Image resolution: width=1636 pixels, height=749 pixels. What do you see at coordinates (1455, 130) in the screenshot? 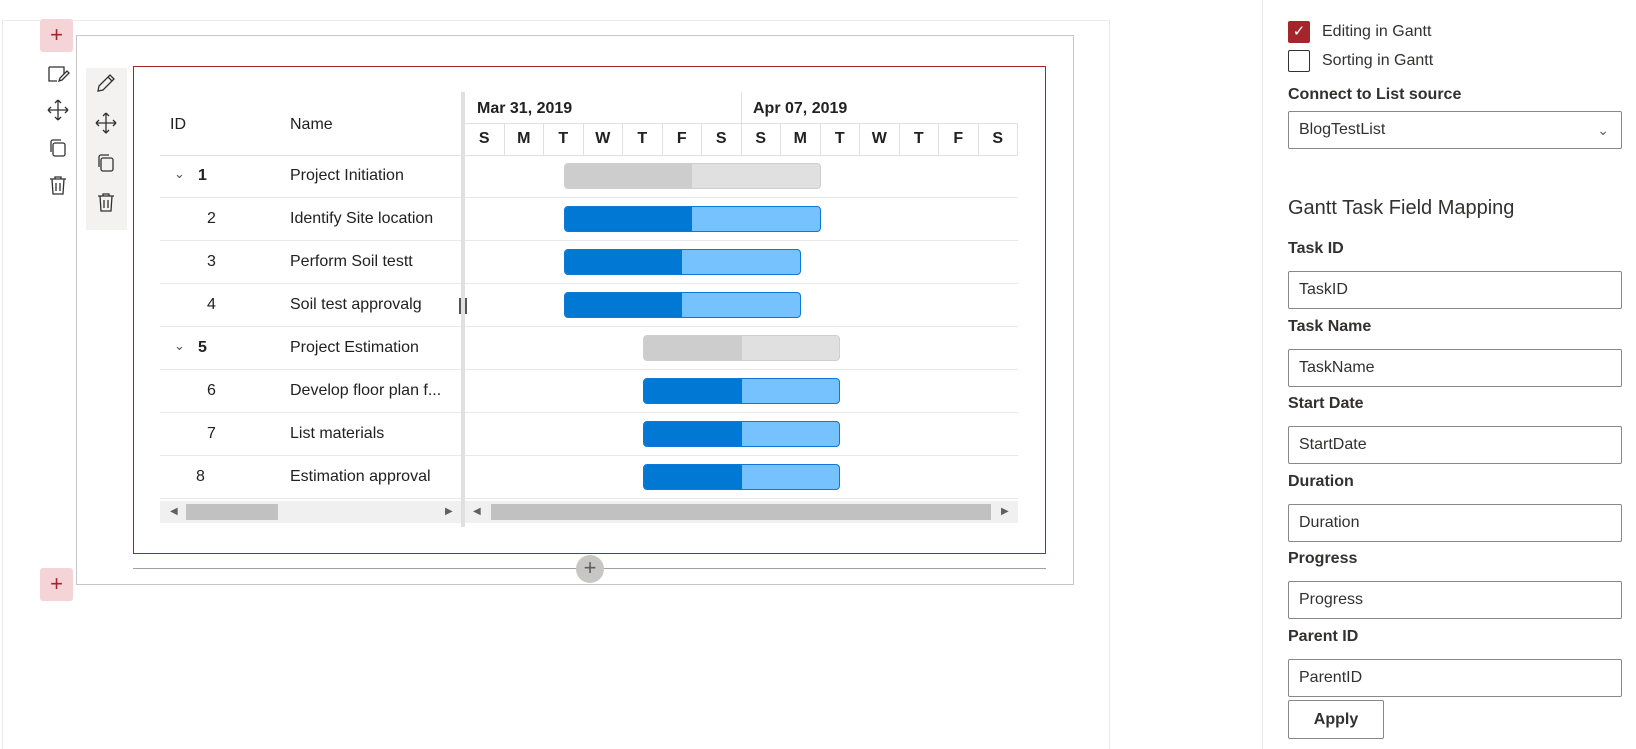
I see `list-source-dropdown: BlogTestList ⌄` at bounding box center [1455, 130].